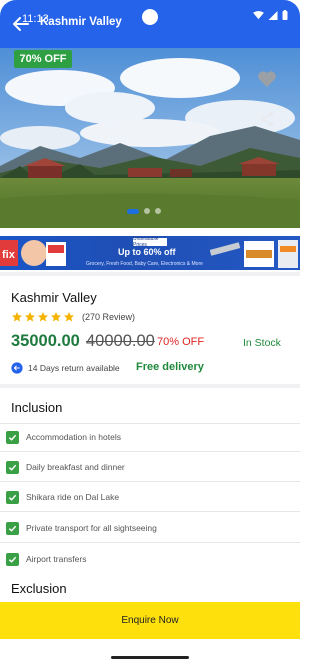 This screenshot has height=667, width=320. I want to click on original-price: 40000.00, so click(120, 341).